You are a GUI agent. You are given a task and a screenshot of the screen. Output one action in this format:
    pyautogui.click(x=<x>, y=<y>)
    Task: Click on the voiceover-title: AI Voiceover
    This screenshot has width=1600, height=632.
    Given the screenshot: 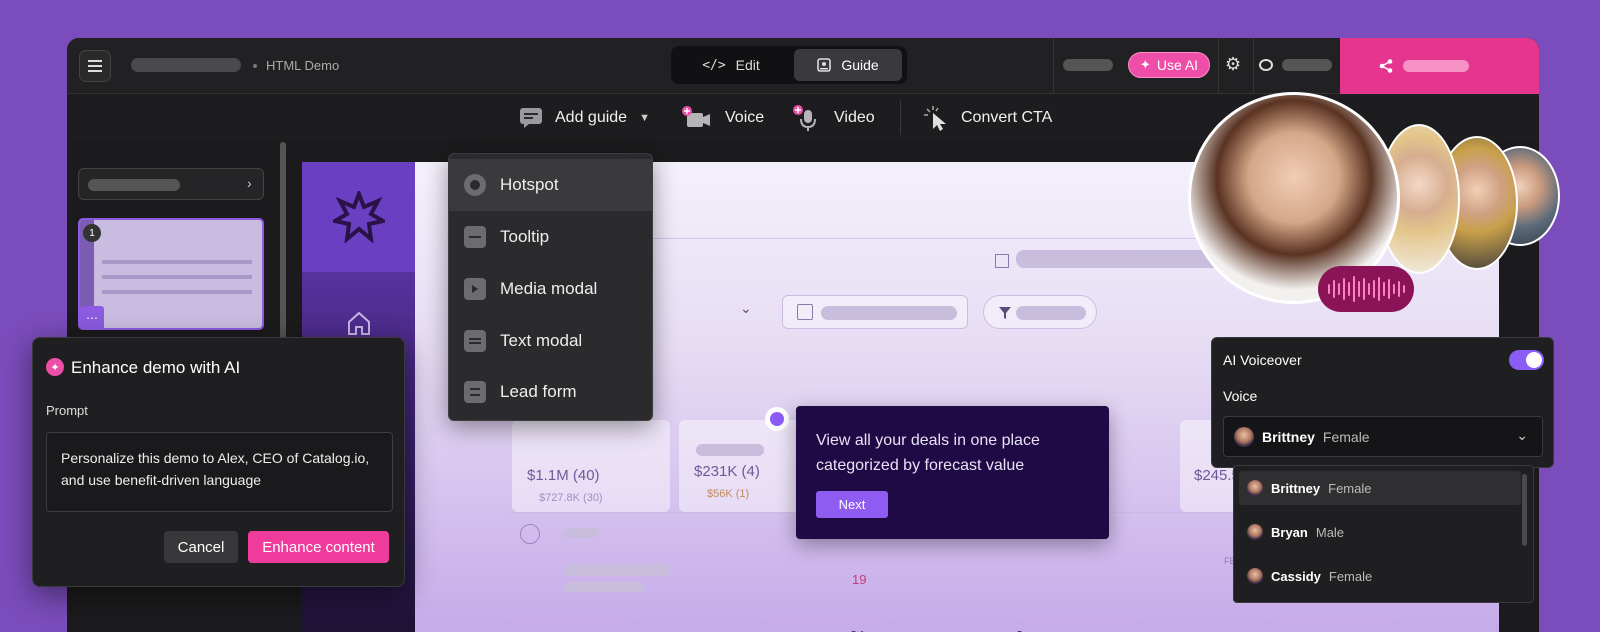 What is the action you would take?
    pyautogui.click(x=1262, y=360)
    